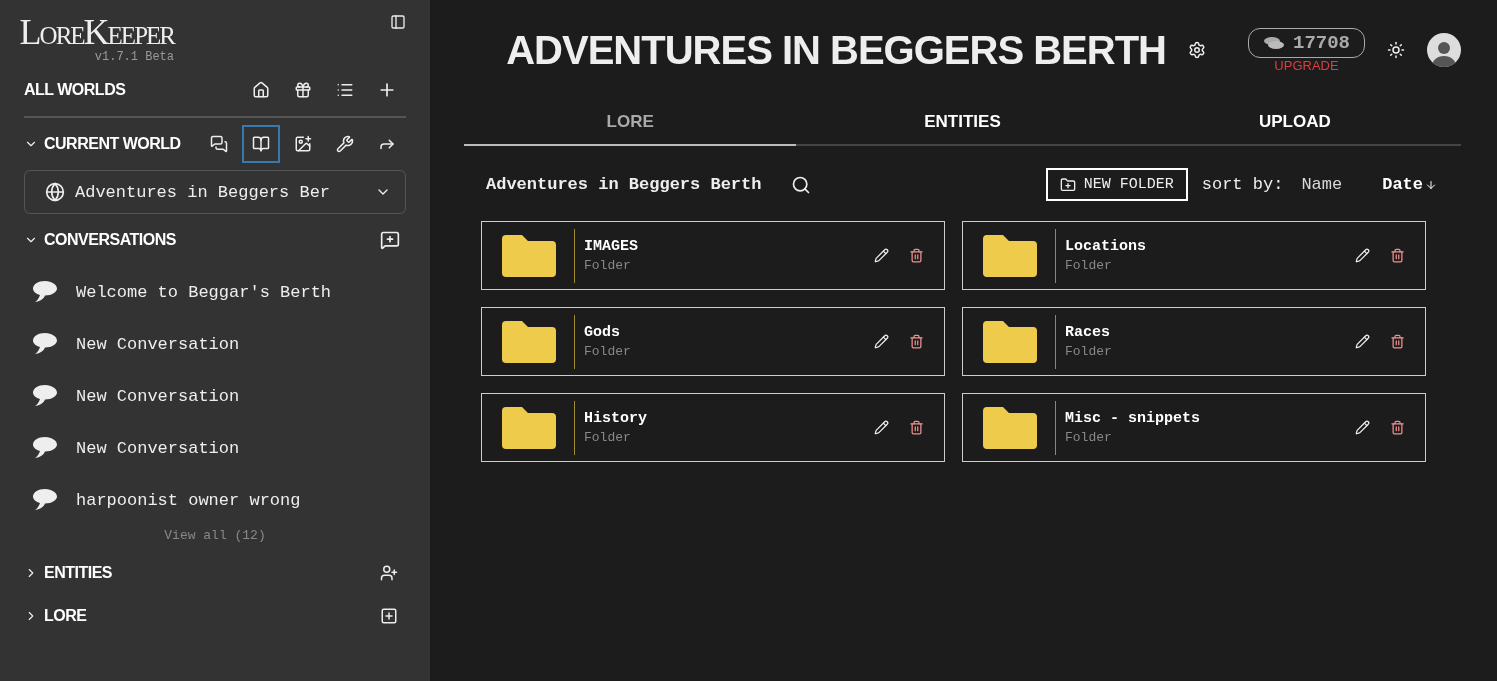  I want to click on chat-icon, so click(219, 144).